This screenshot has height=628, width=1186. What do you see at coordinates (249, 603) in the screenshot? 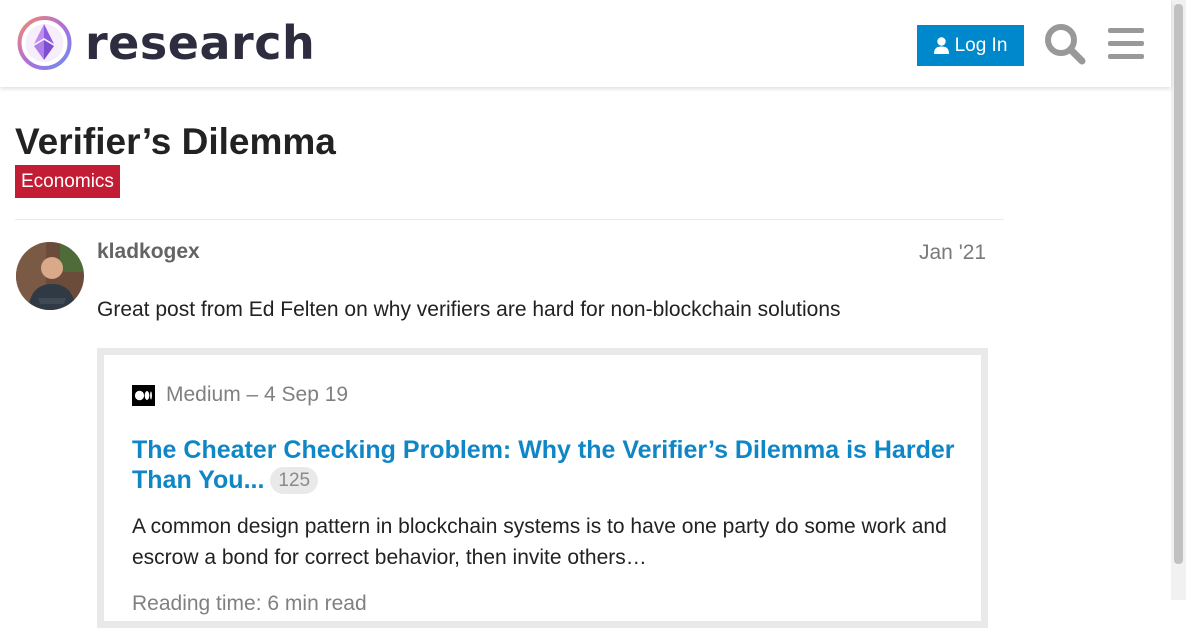
I see `onebox-reading-time: Reading time: 6 min read` at bounding box center [249, 603].